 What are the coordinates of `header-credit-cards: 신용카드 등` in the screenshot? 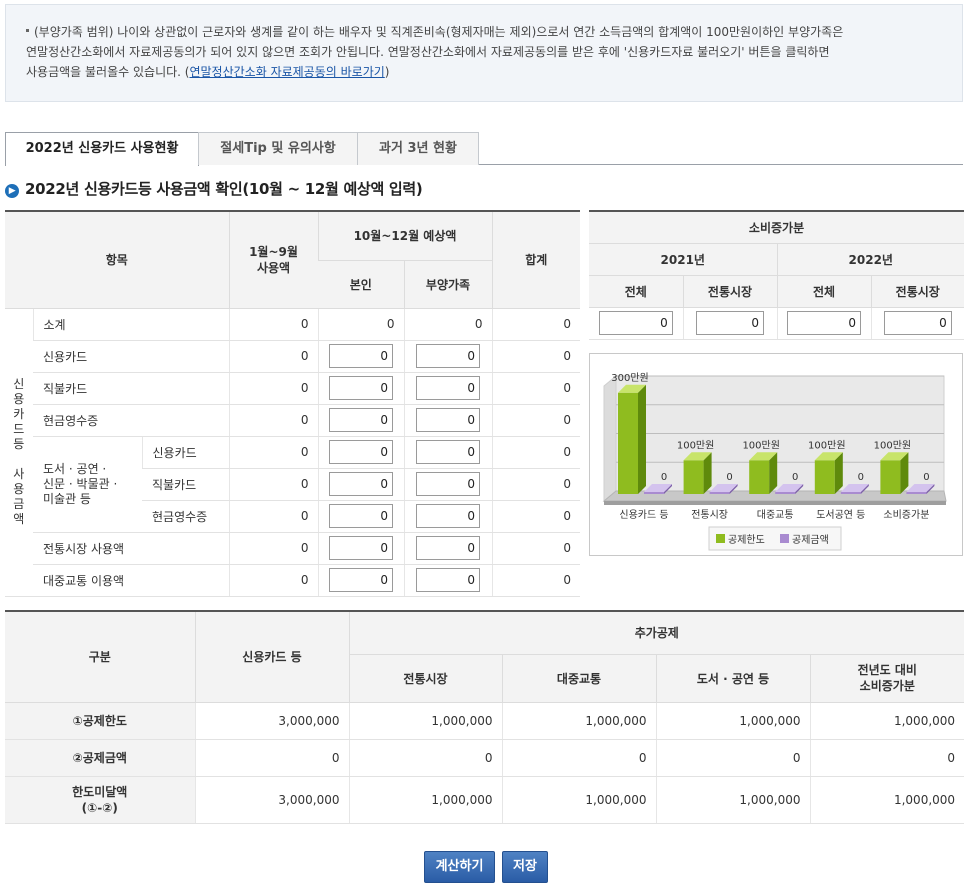 It's located at (271, 657).